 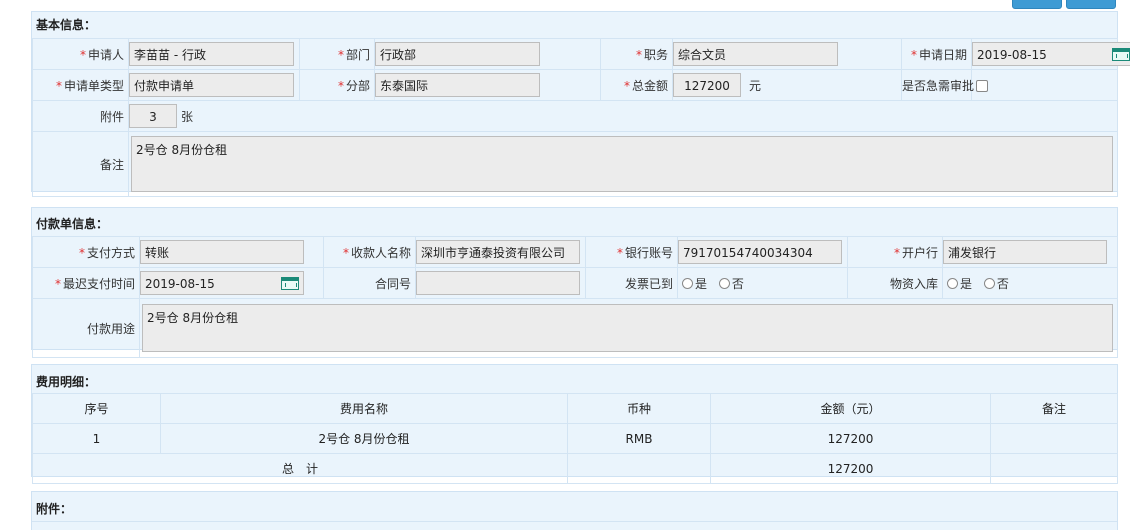 What do you see at coordinates (153, 116) in the screenshot?
I see `attach-count-field: 3` at bounding box center [153, 116].